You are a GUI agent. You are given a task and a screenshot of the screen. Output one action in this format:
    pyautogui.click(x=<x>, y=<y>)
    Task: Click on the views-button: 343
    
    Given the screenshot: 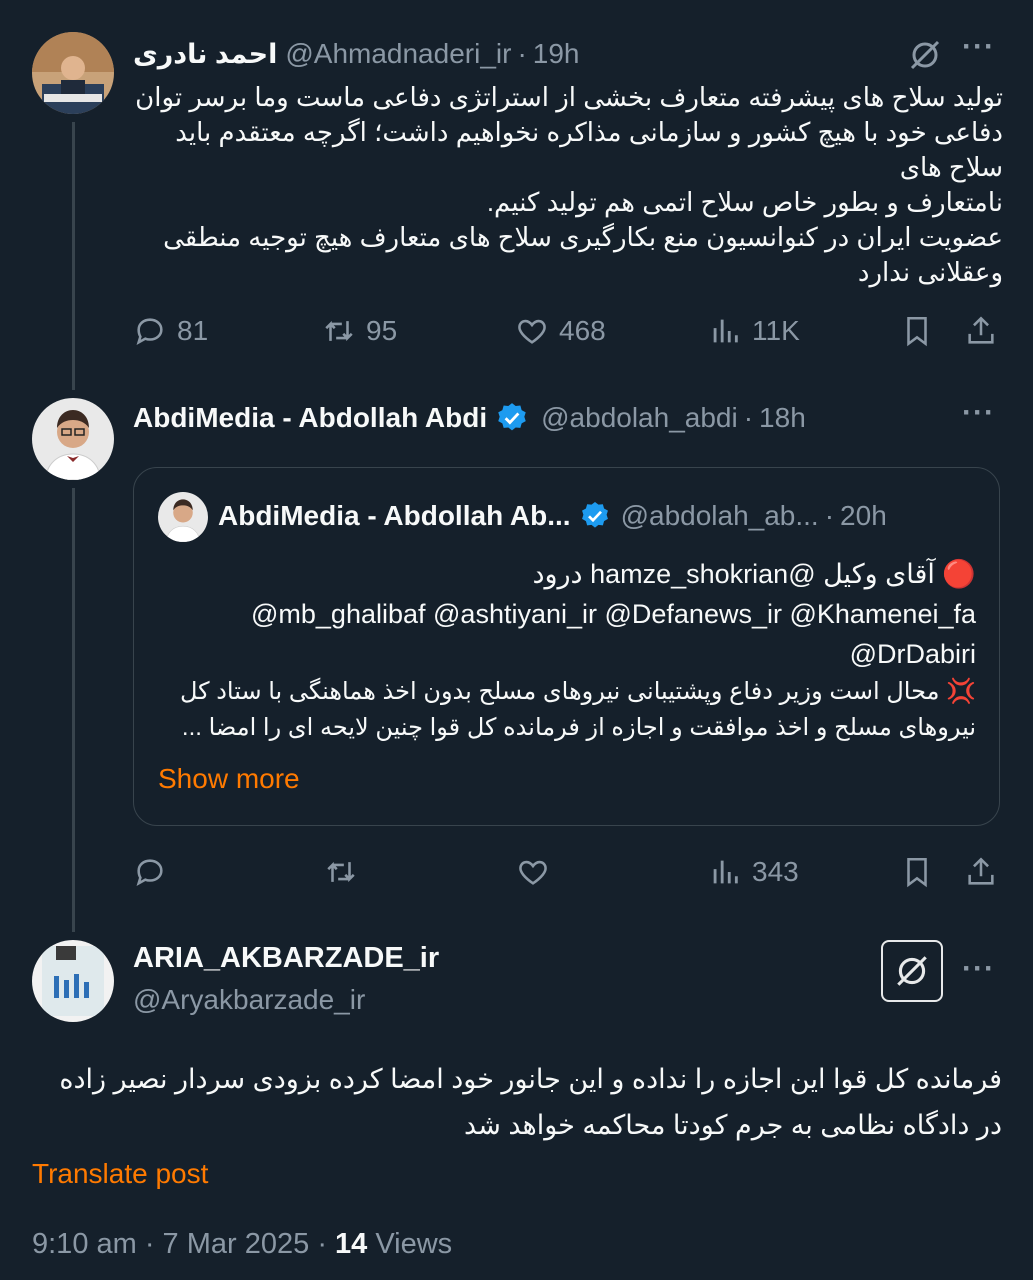 What is the action you would take?
    pyautogui.click(x=753, y=872)
    